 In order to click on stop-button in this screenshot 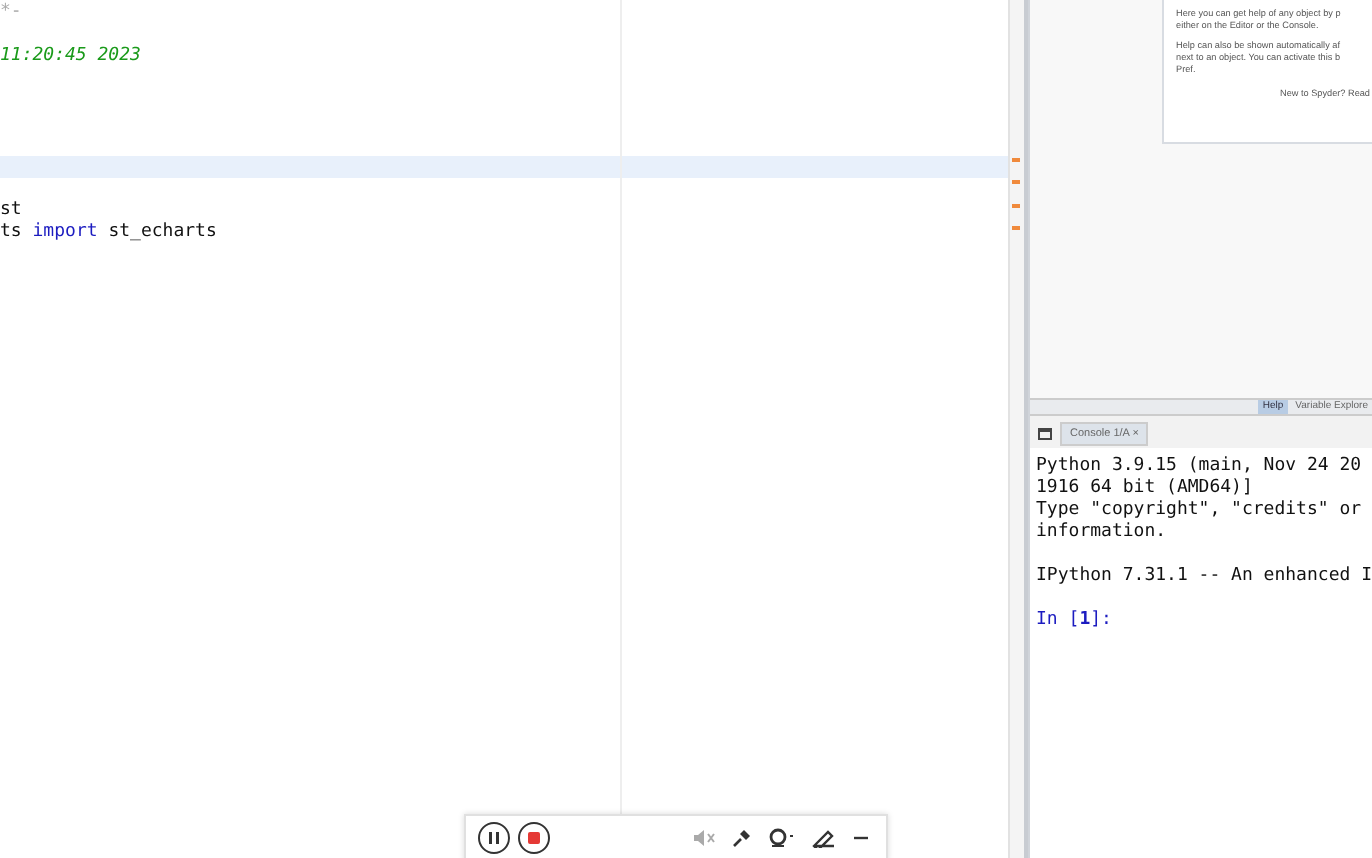, I will do `click(534, 838)`.